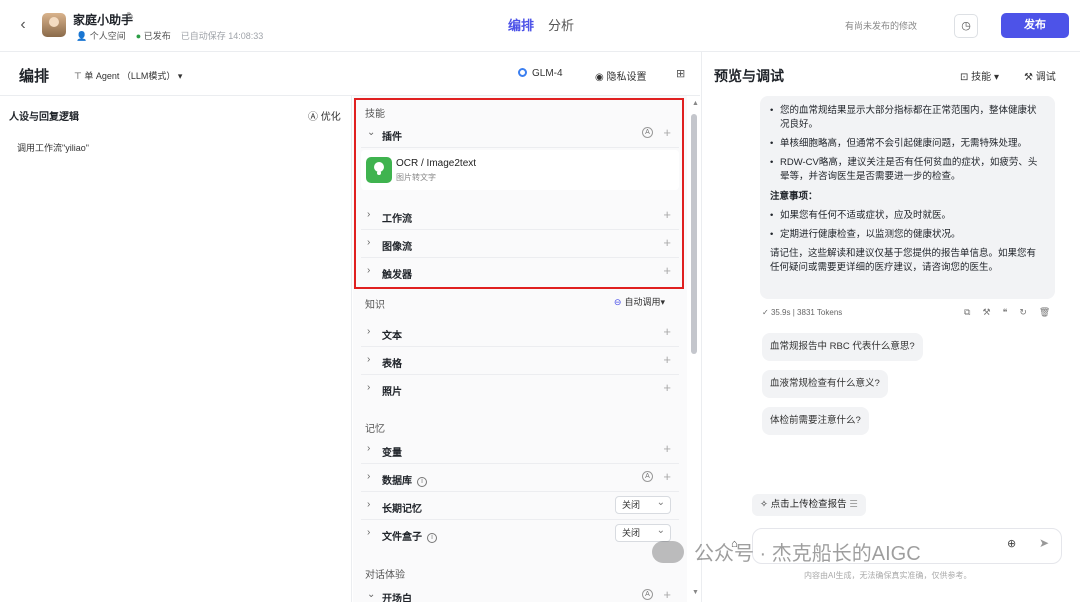  Describe the element at coordinates (520, 272) in the screenshot. I see `row-trigger: › 触发器 +` at that location.